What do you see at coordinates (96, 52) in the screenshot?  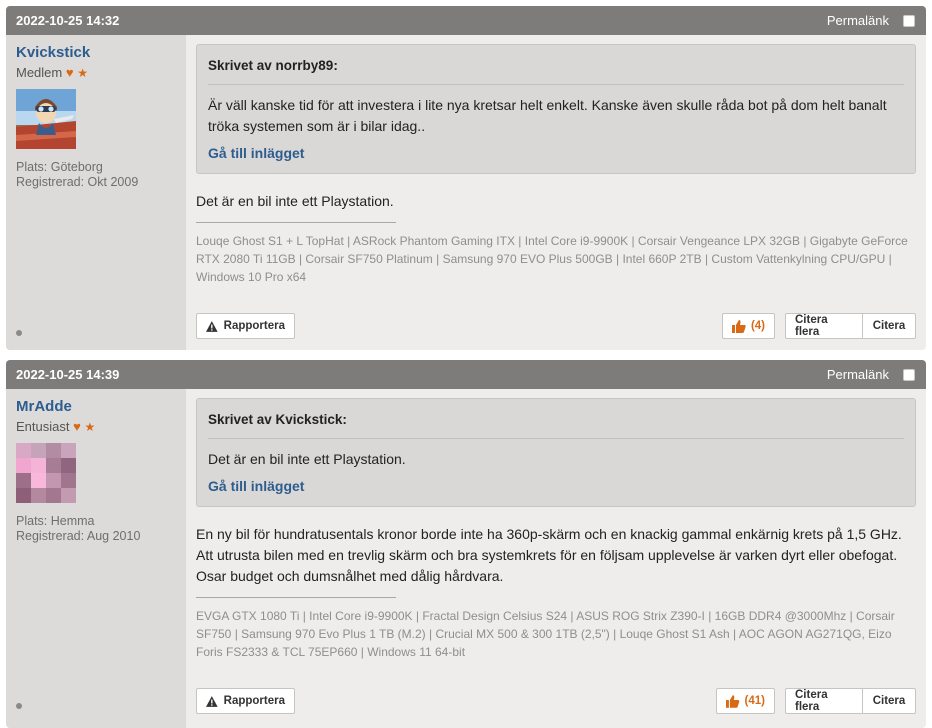 I see `username: Kvickstick` at bounding box center [96, 52].